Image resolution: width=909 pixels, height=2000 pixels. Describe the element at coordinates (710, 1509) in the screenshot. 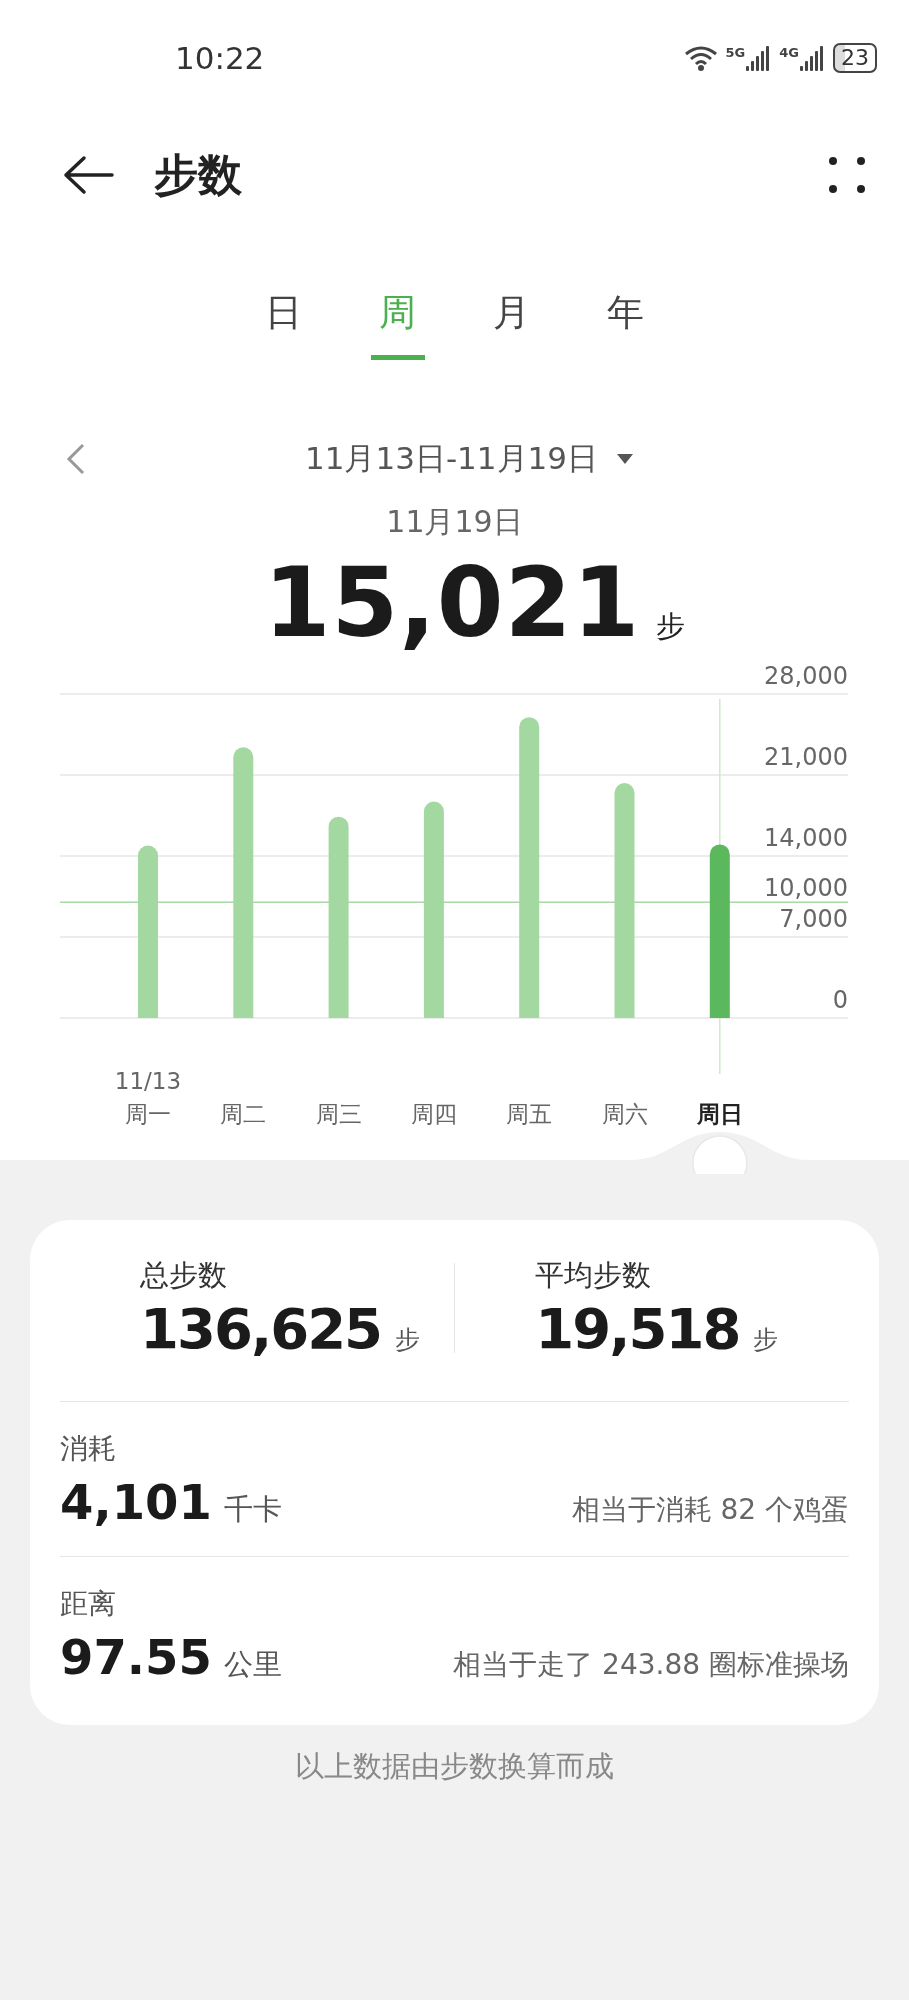

I see `equivalence-note: 相当于消耗 82 个鸡蛋` at that location.